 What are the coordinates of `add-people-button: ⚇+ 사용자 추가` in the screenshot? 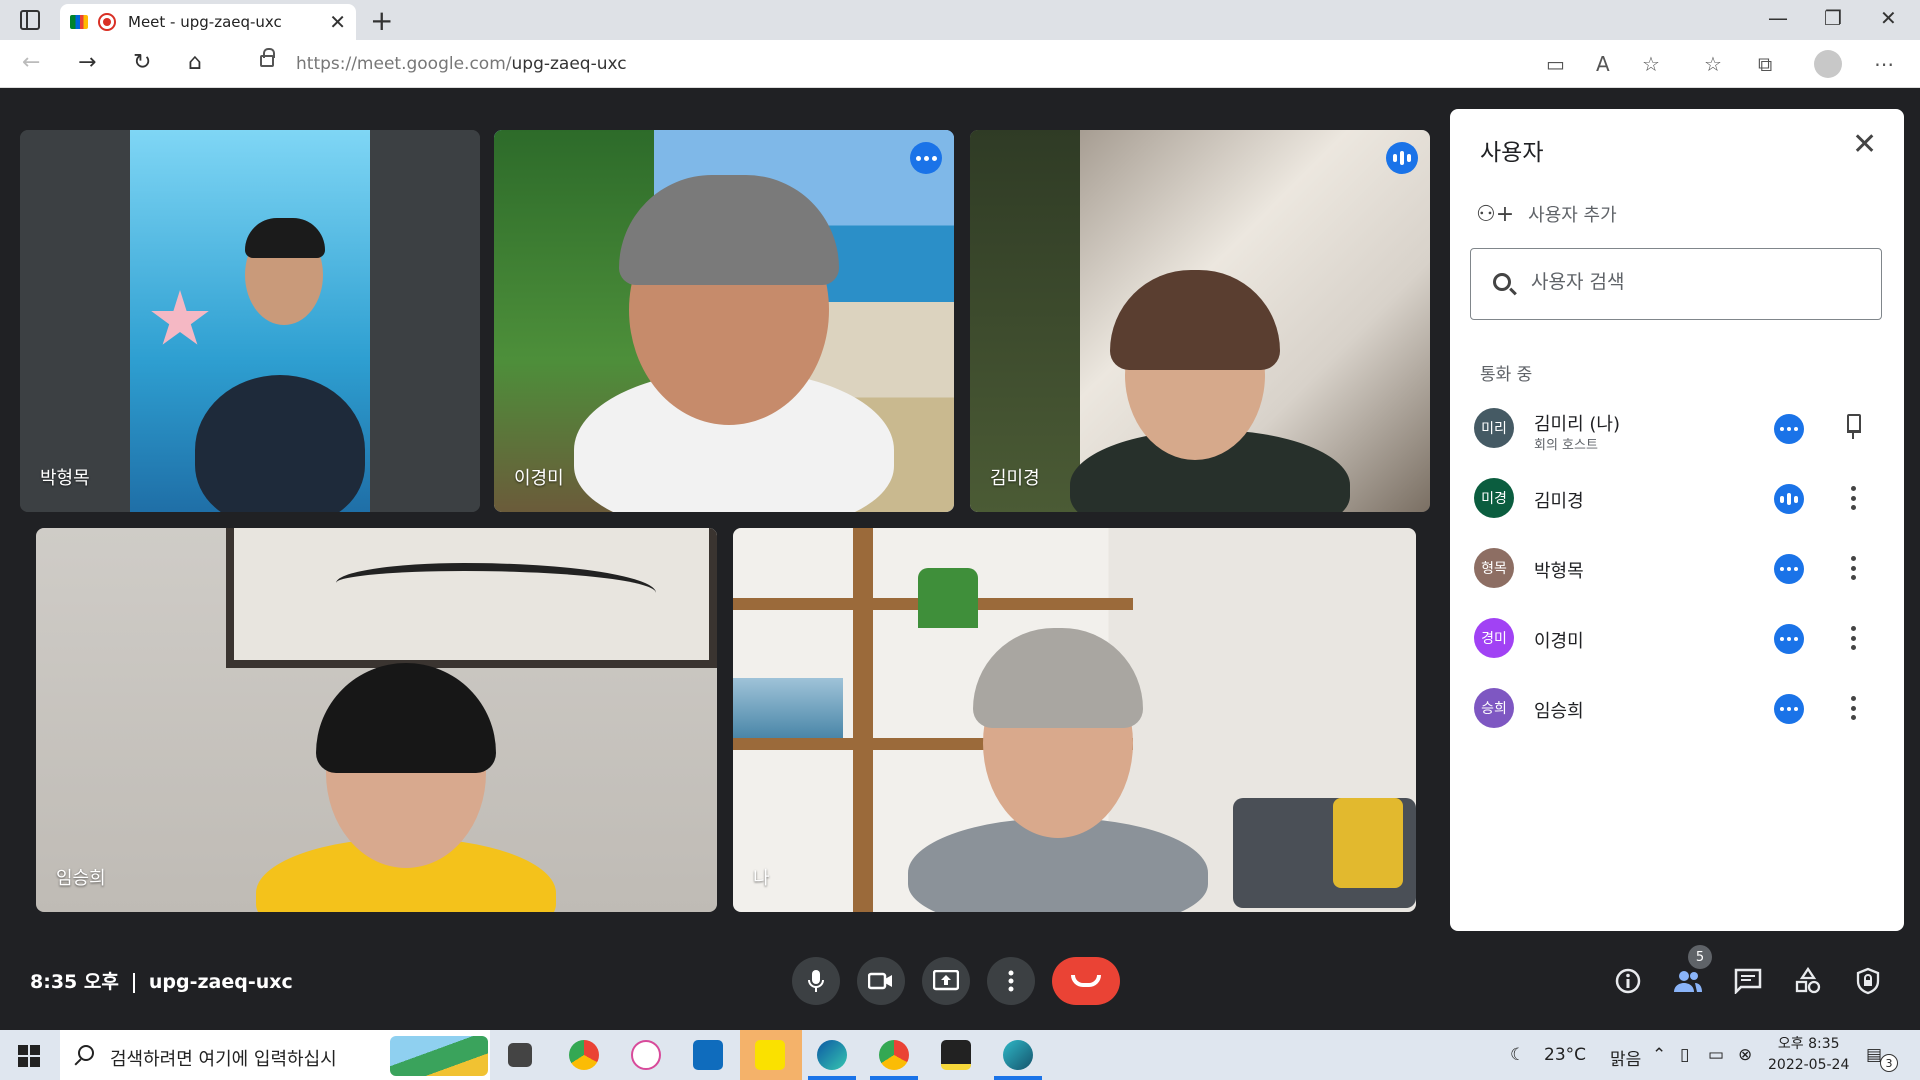 It's located at (1546, 214).